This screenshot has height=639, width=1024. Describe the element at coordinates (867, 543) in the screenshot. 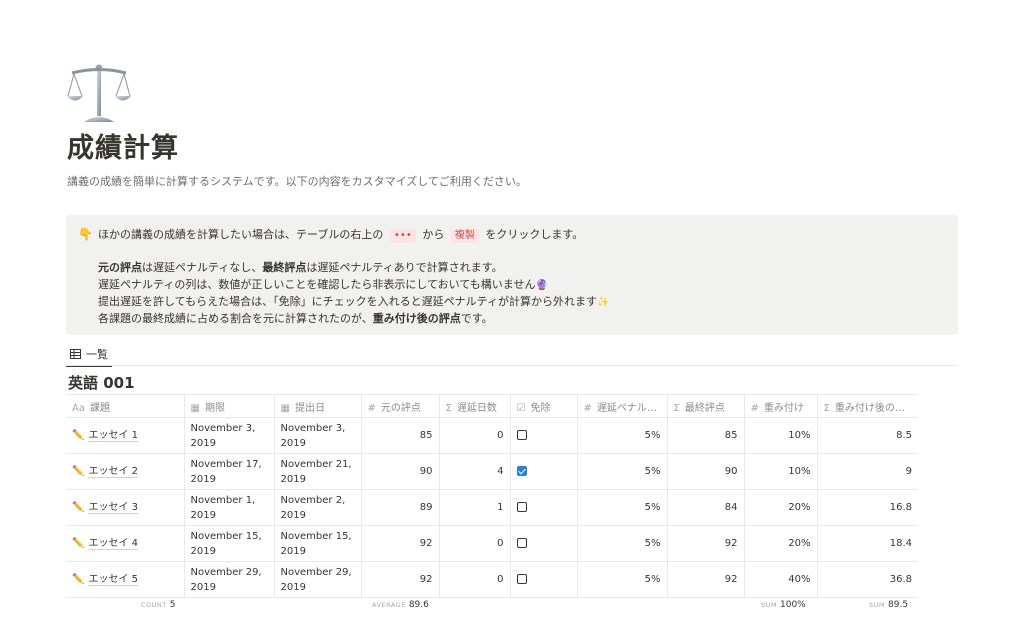

I see `cell-weighted-score: 18.4` at that location.